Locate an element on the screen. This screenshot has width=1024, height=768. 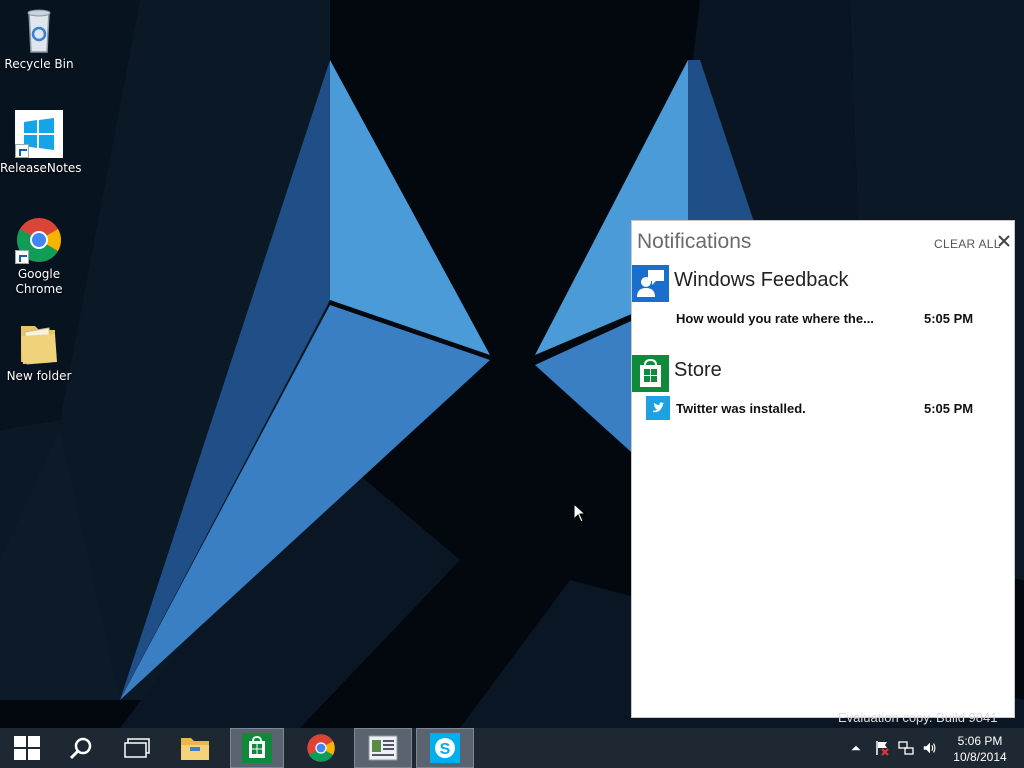
desktop-icon-label: Google Chrome is located at coordinates (39, 281).